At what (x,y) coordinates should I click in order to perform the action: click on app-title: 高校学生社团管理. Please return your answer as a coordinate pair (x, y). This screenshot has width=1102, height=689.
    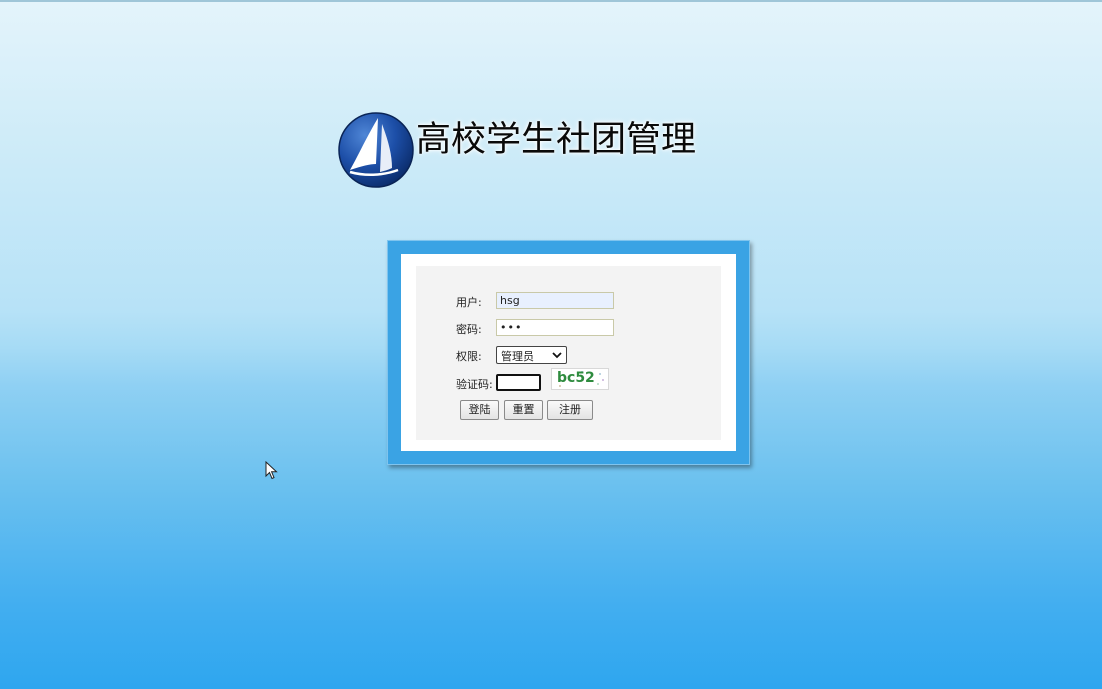
    Looking at the image, I should click on (556, 140).